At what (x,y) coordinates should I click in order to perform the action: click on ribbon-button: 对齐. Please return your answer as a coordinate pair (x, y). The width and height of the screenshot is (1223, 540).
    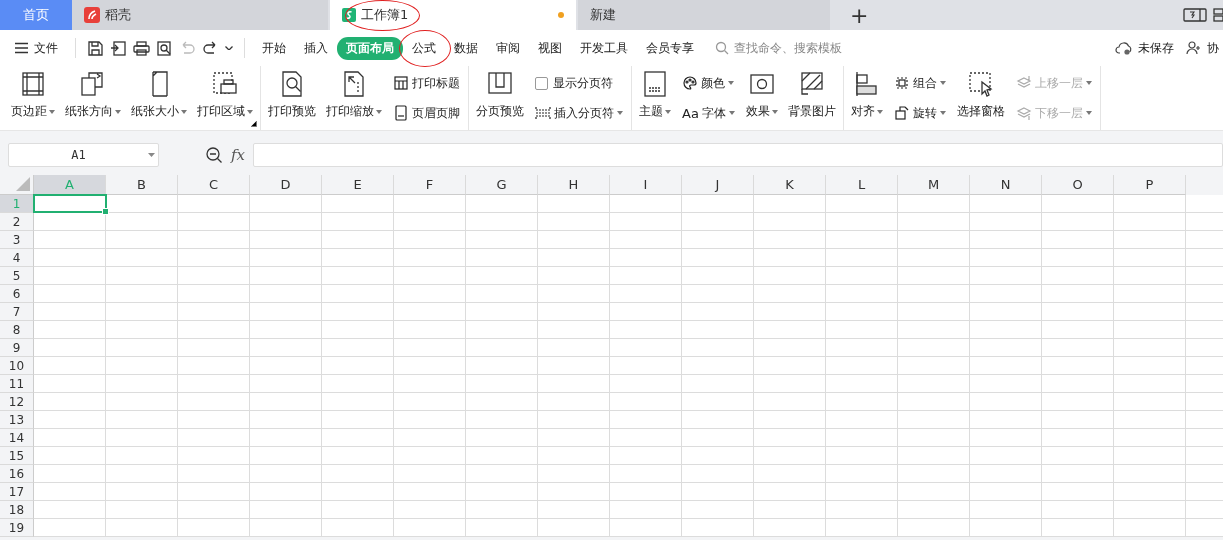
    Looking at the image, I should click on (866, 98).